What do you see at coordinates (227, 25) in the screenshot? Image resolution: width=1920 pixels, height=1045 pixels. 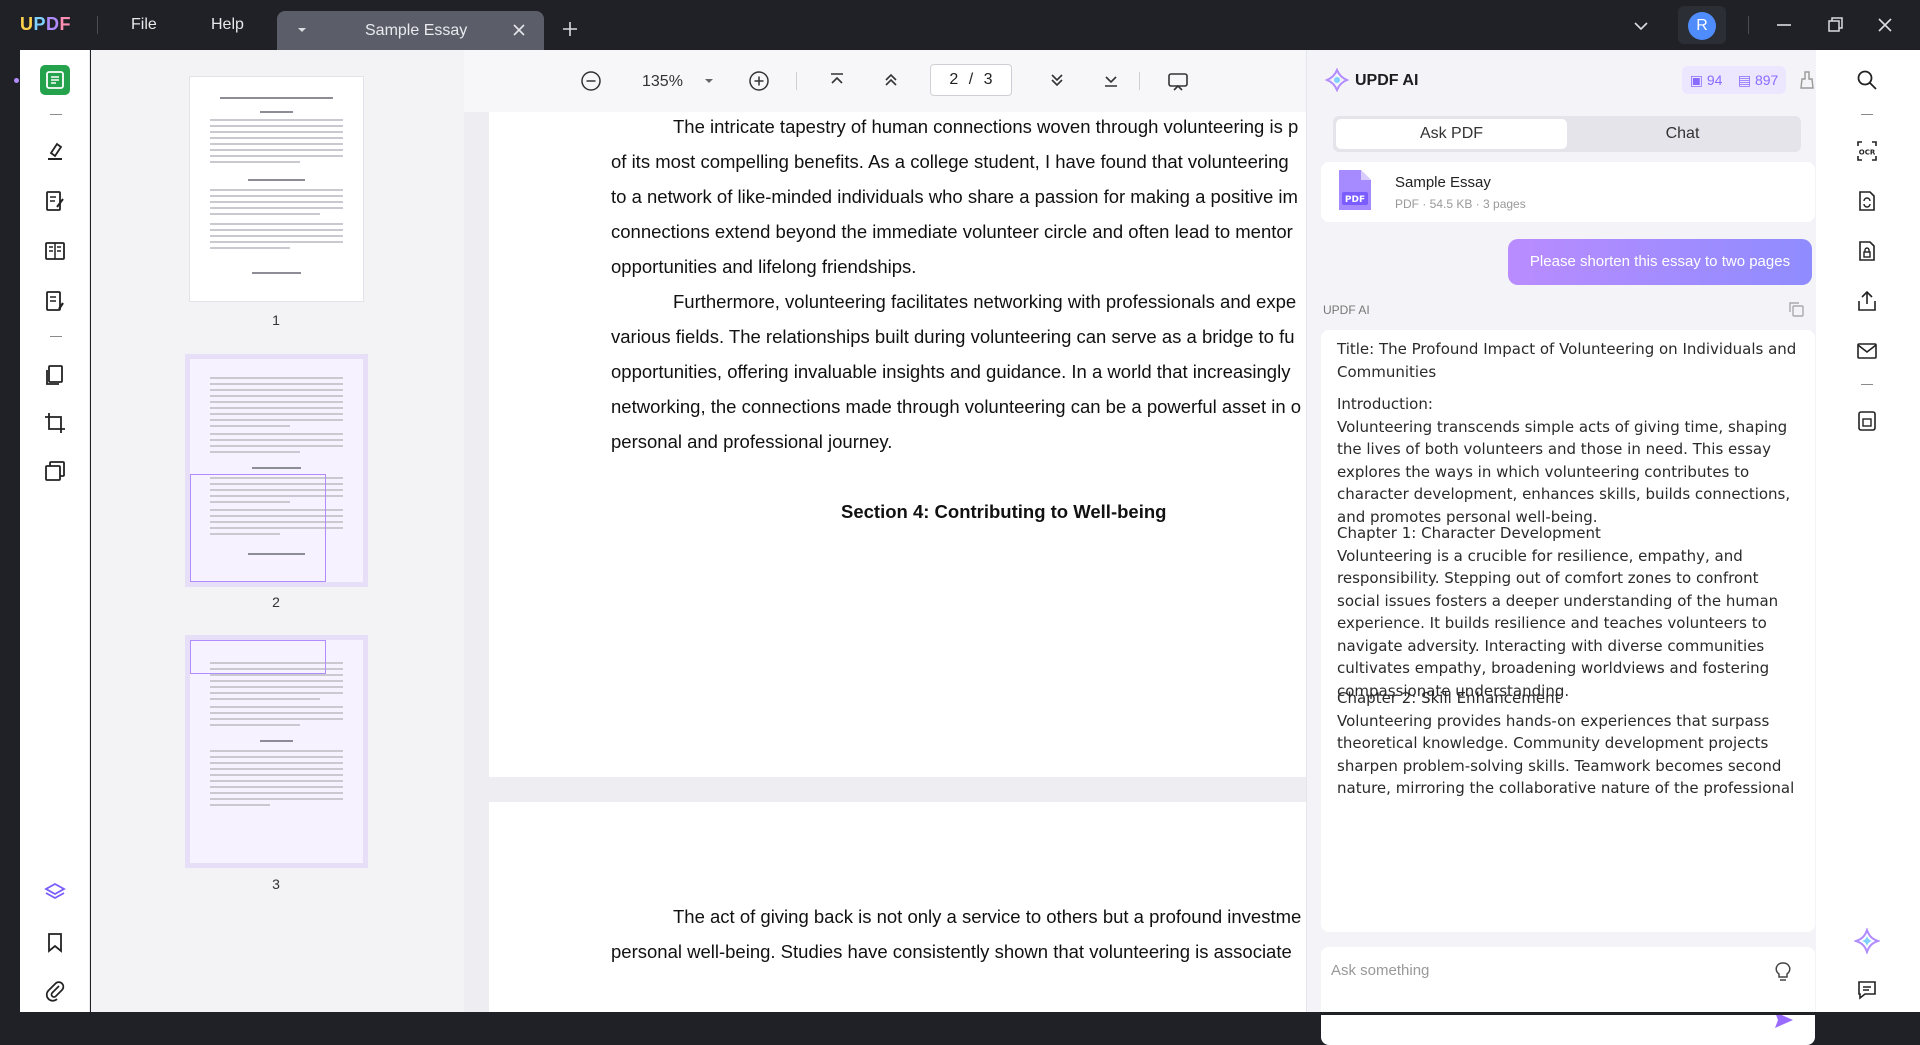 I see `menu-help: Help` at bounding box center [227, 25].